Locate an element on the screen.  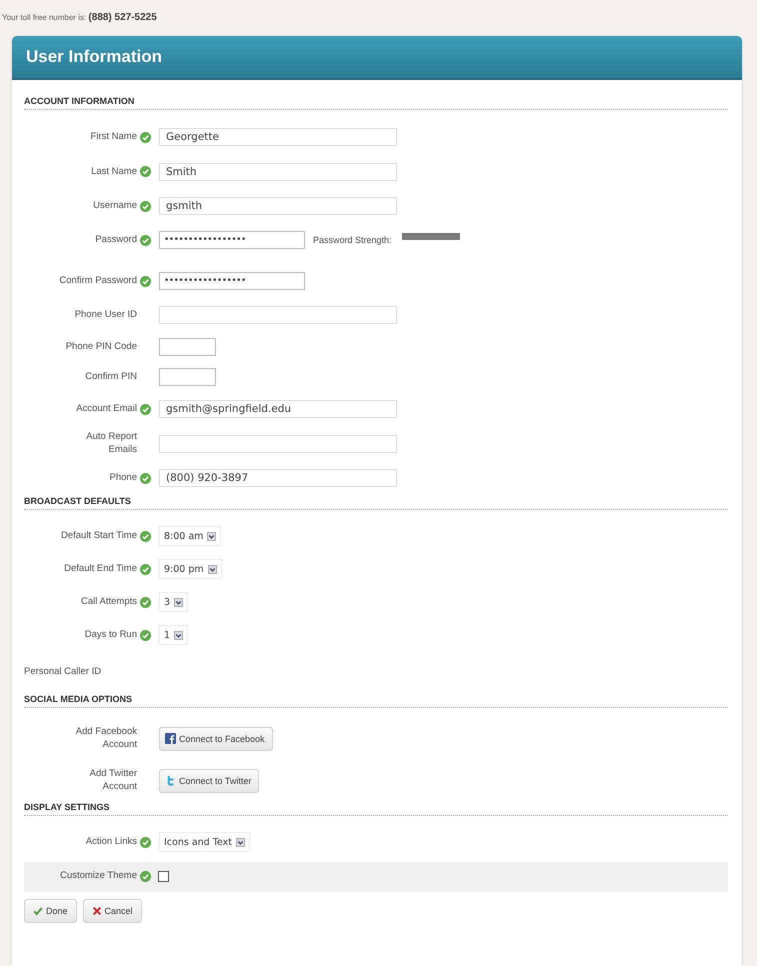
toll-free-number: Your toll free number is: (888) 527-5225 is located at coordinates (80, 18).